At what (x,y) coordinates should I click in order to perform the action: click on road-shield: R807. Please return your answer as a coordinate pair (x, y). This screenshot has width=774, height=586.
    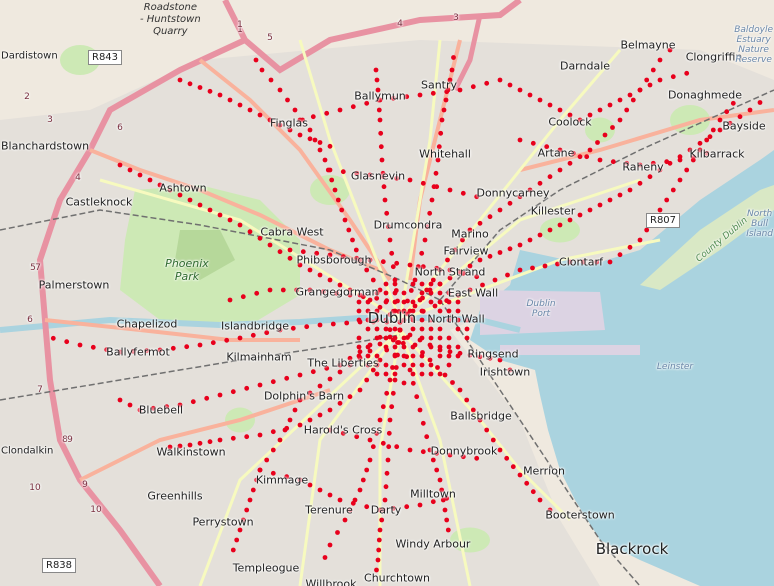
    Looking at the image, I should click on (663, 220).